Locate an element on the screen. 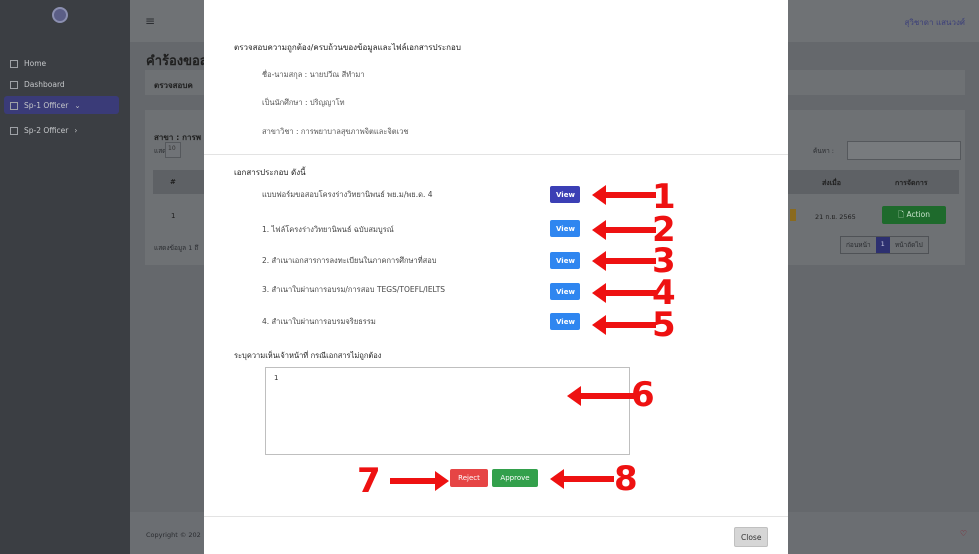  remark-textarea: 1 is located at coordinates (447, 411).